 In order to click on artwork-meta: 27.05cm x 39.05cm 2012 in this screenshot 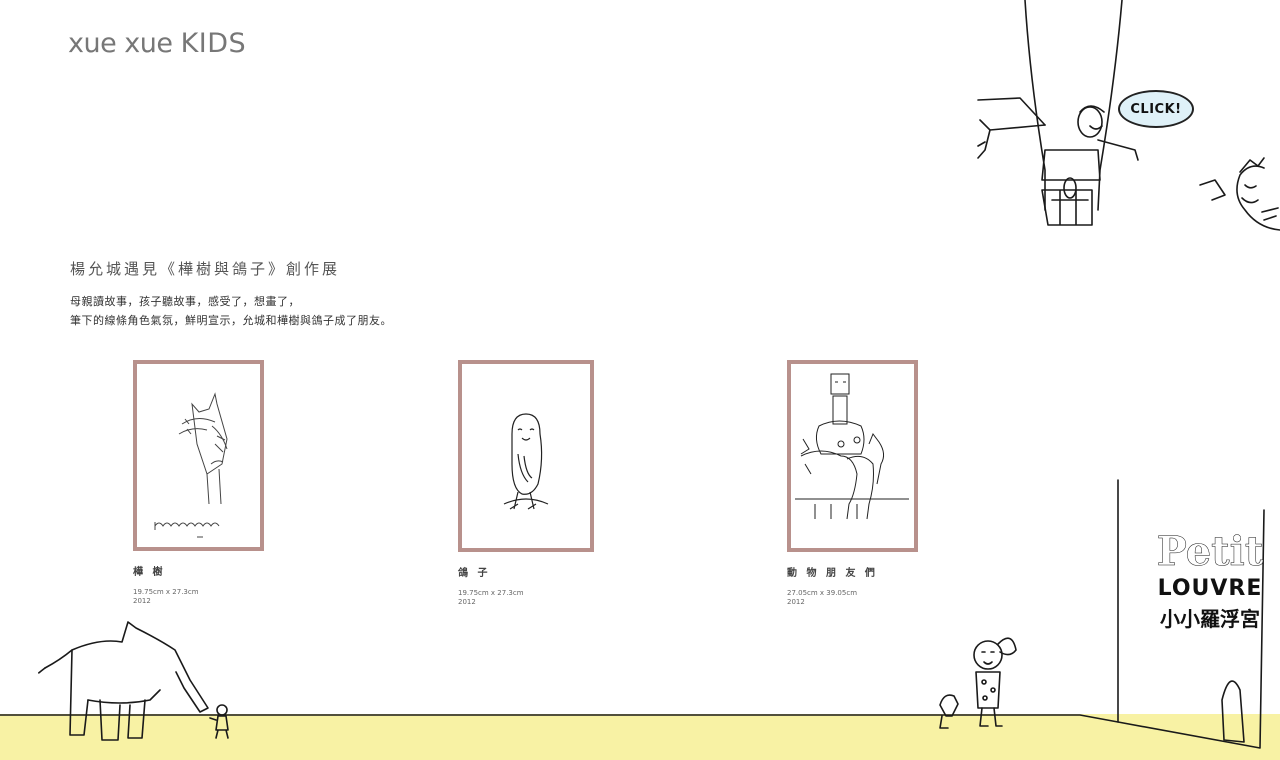, I will do `click(852, 598)`.